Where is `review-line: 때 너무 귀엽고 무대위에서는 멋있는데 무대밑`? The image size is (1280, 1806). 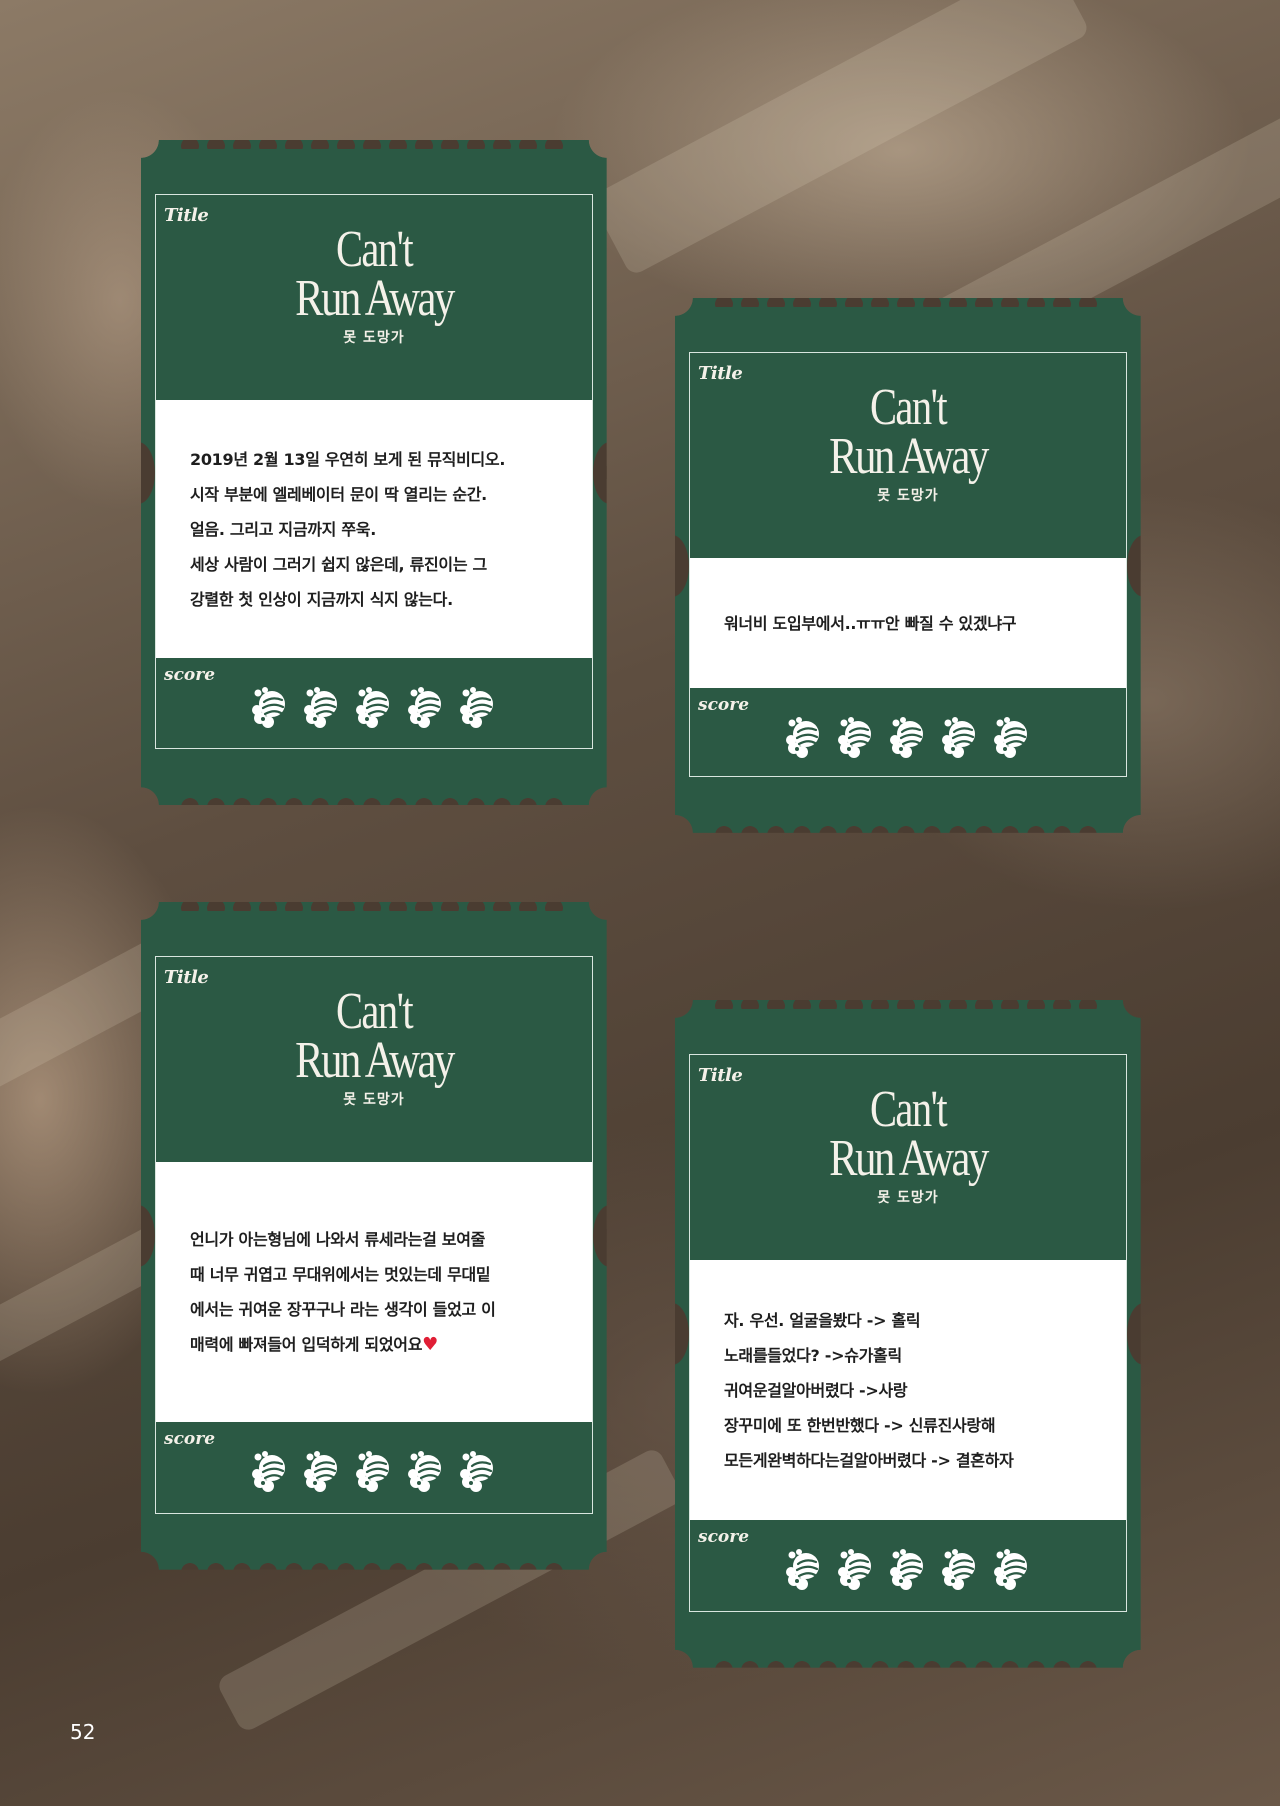
review-line: 때 너무 귀엽고 무대위에서는 멋있는데 무대밑 is located at coordinates (340, 1274).